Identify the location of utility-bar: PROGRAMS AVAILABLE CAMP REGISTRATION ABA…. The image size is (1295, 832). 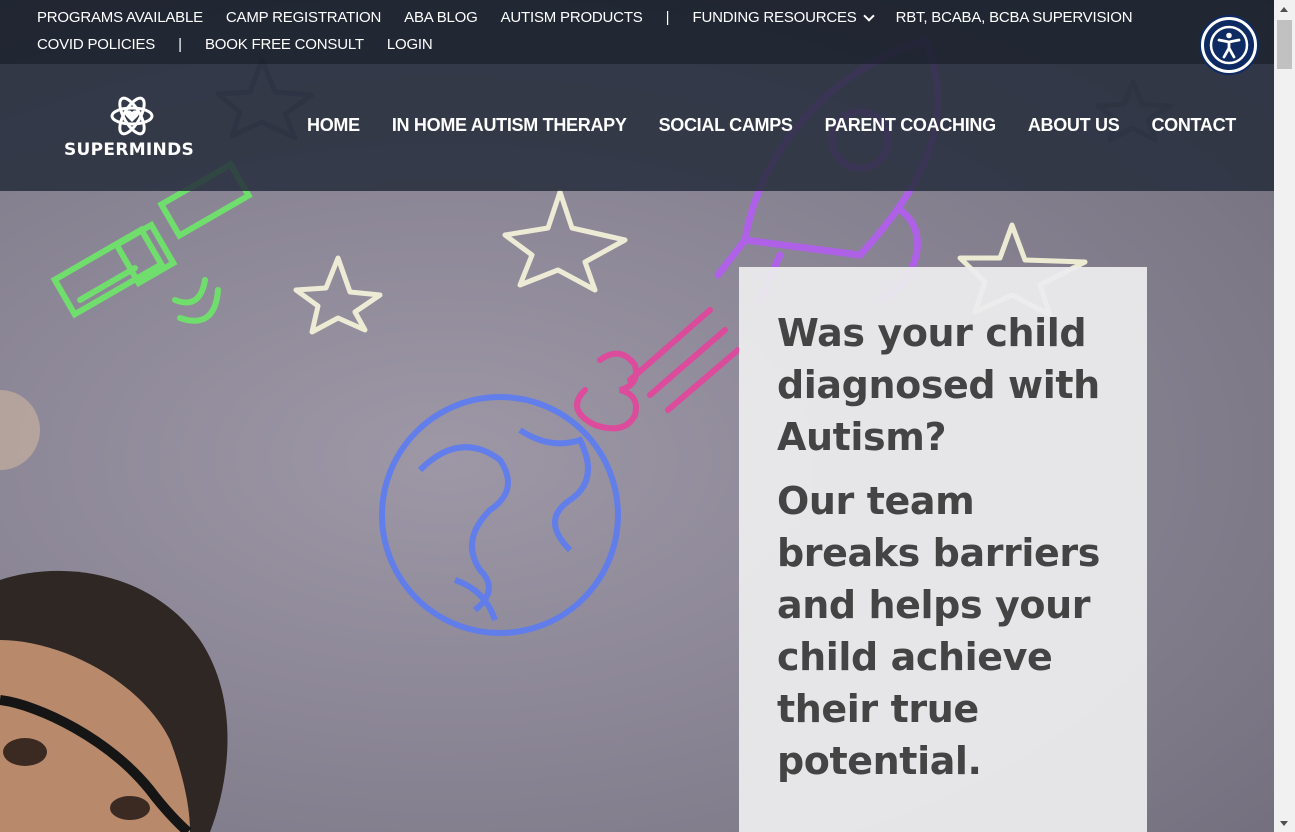
(637, 32).